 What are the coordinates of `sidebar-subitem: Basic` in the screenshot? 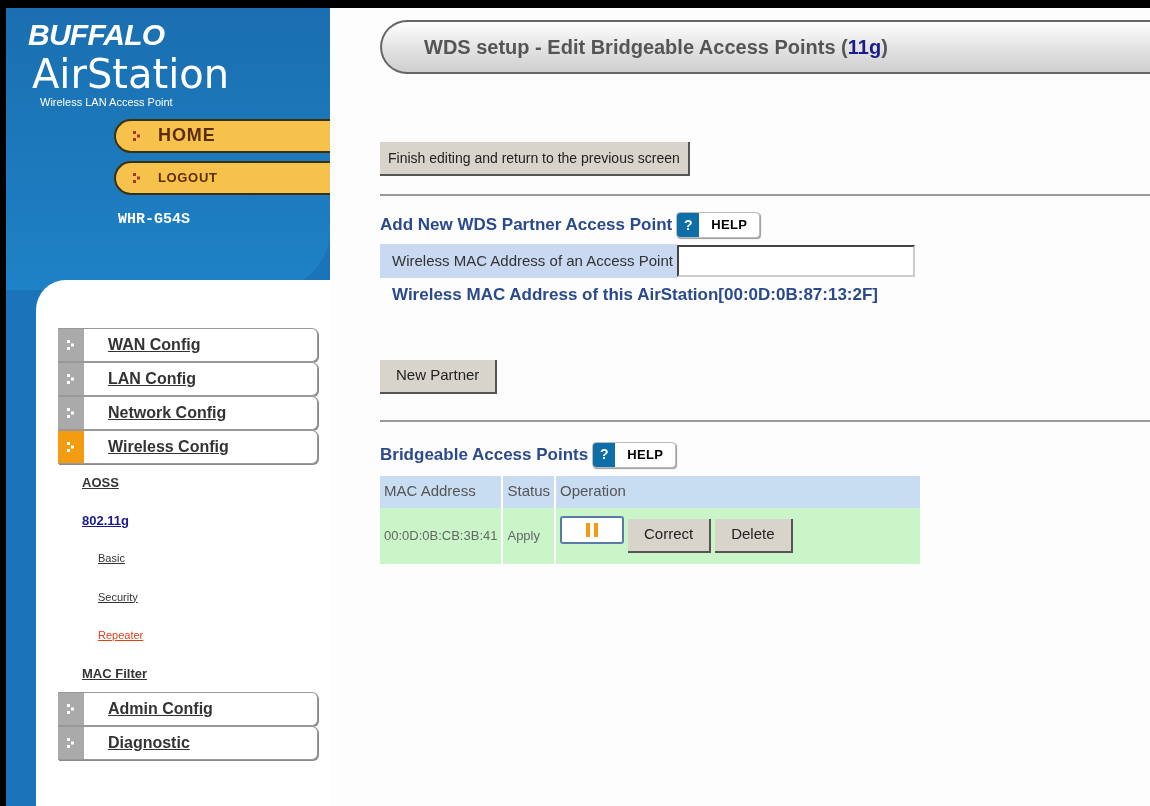 It's located at (103, 558).